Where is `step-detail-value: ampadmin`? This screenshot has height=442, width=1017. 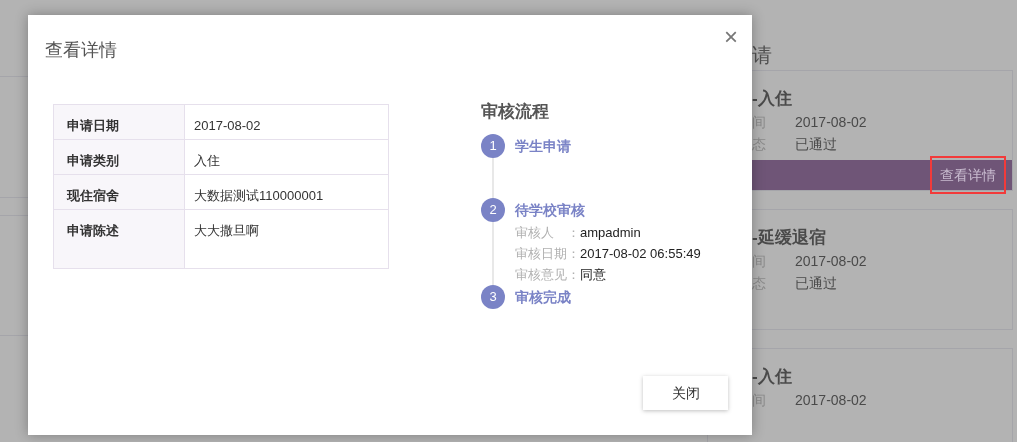 step-detail-value: ampadmin is located at coordinates (610, 233).